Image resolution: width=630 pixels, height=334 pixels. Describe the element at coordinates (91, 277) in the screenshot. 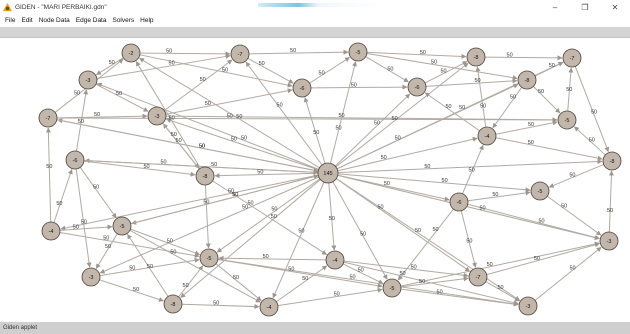

I see `node-n23: -3` at that location.